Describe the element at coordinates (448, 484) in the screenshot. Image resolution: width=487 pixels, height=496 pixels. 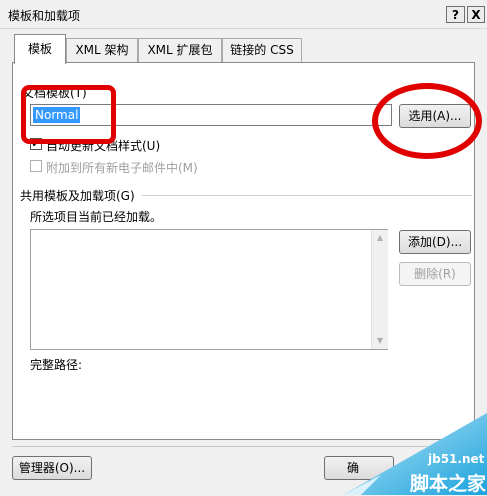
I see `watermark-site-name: 脚本之家` at that location.